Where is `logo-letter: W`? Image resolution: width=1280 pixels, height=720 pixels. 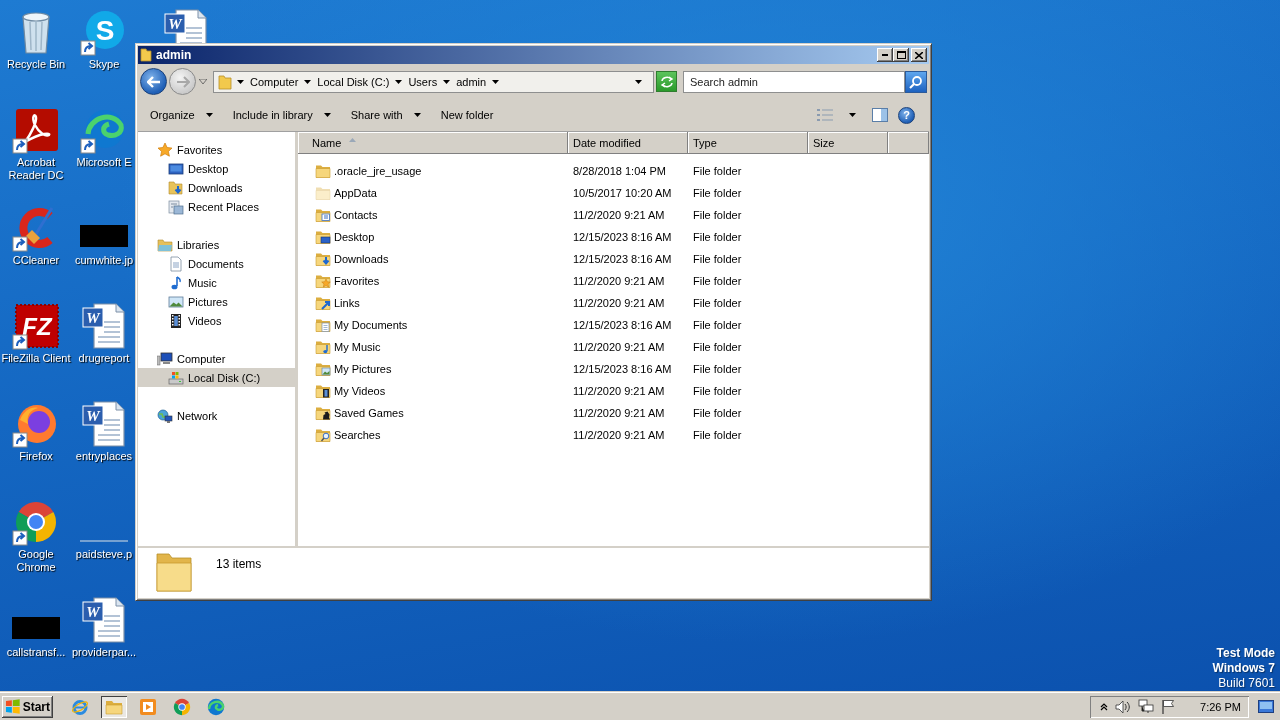
logo-letter: W is located at coordinates (93, 416).